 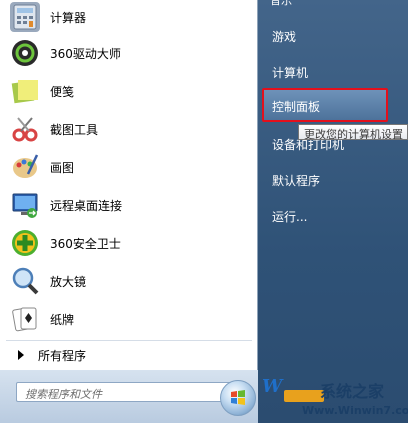 What do you see at coordinates (25, 91) in the screenshot?
I see `sticky-notes-icon` at bounding box center [25, 91].